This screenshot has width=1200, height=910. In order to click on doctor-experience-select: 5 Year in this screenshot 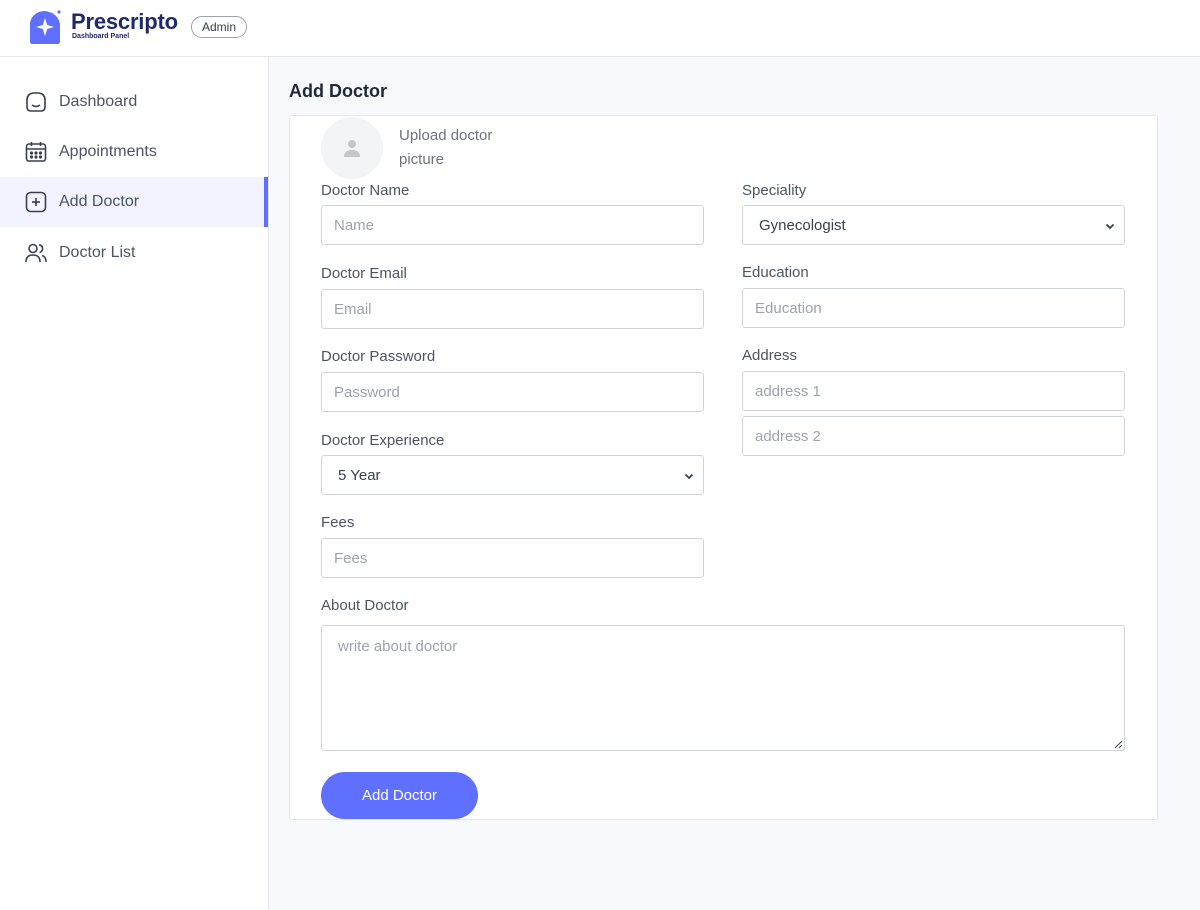, I will do `click(512, 475)`.